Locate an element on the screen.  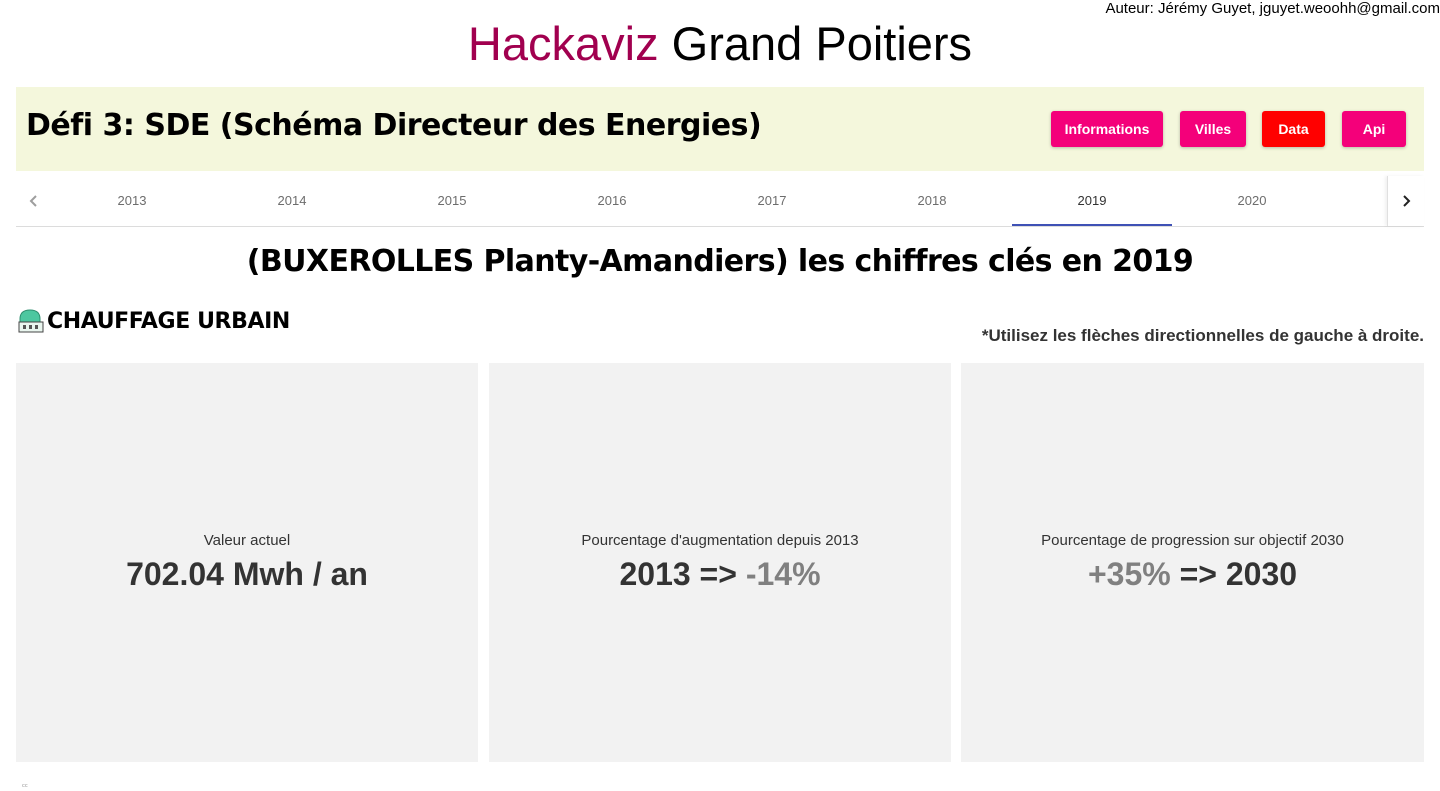
objective-value: +35% => 2030 is located at coordinates (1192, 574).